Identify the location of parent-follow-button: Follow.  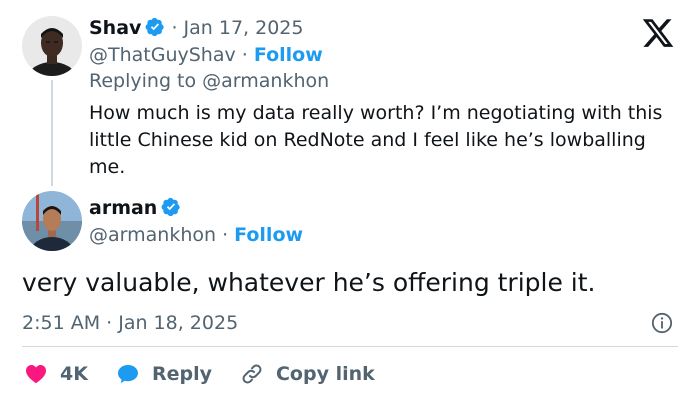
(288, 55).